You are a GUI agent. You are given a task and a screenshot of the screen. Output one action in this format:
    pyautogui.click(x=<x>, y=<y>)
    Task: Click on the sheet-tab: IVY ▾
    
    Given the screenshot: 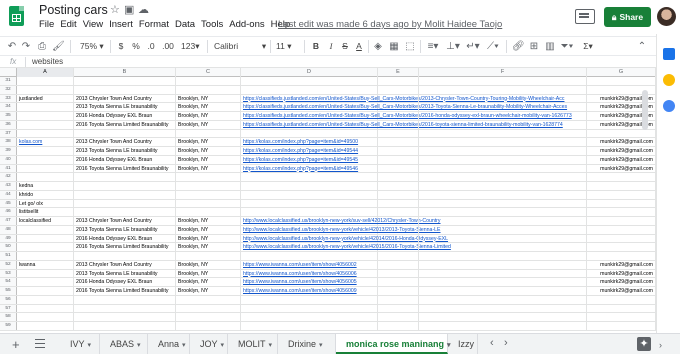 What is the action you would take?
    pyautogui.click(x=80, y=344)
    